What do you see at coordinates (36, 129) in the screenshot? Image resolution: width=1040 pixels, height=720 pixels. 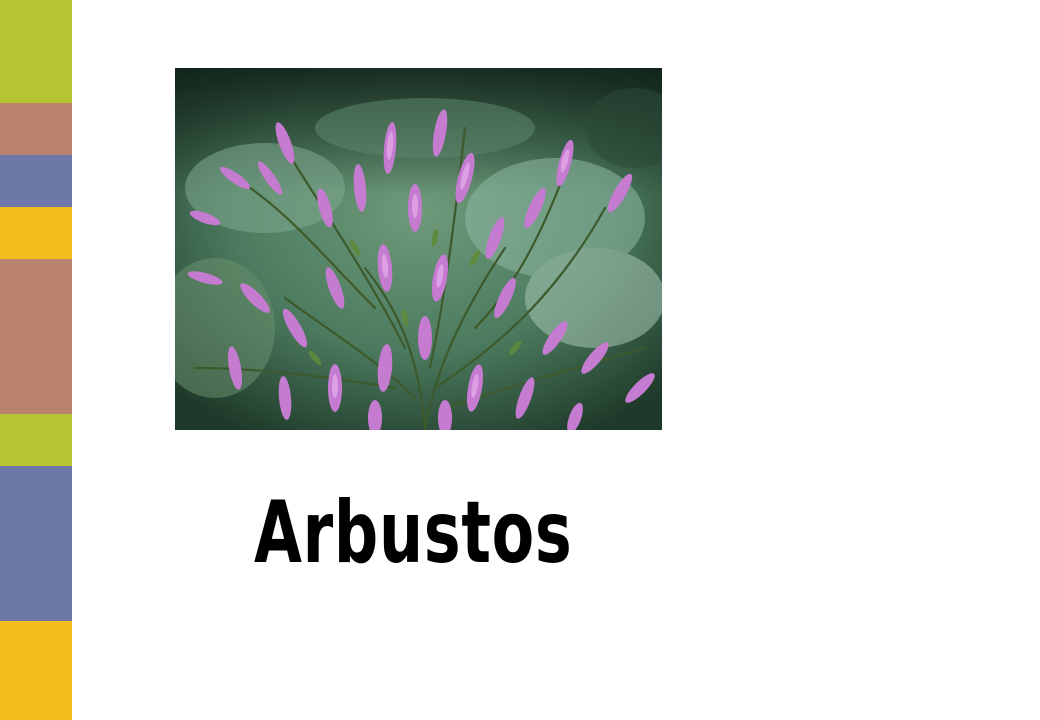 I see `color-block-salmon` at bounding box center [36, 129].